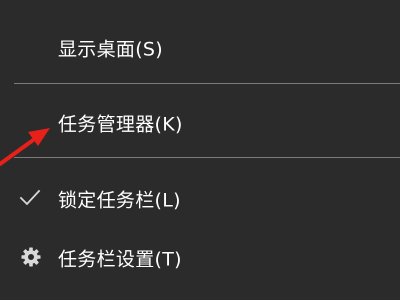 This screenshot has width=400, height=300. I want to click on gear-icon, so click(31, 257).